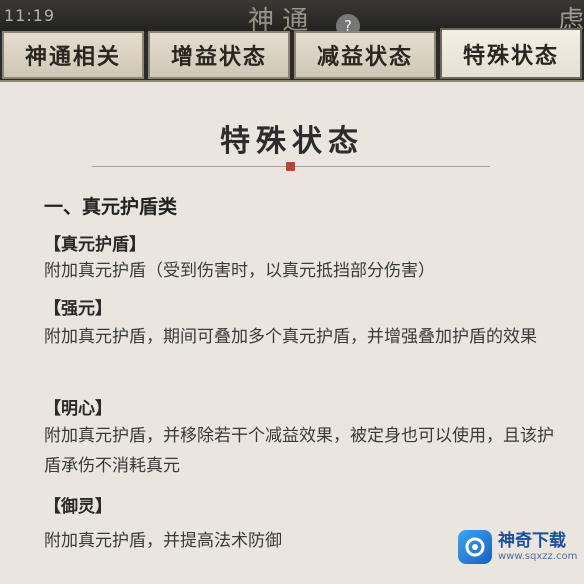  What do you see at coordinates (73, 55) in the screenshot?
I see `tab-shentong: 神通相关` at bounding box center [73, 55].